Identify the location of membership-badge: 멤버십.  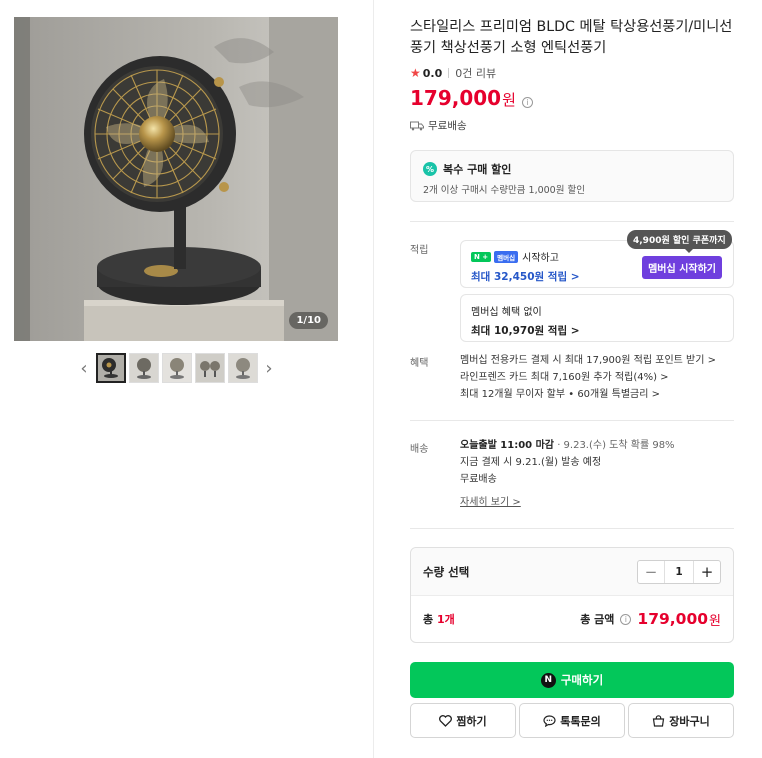
(506, 256).